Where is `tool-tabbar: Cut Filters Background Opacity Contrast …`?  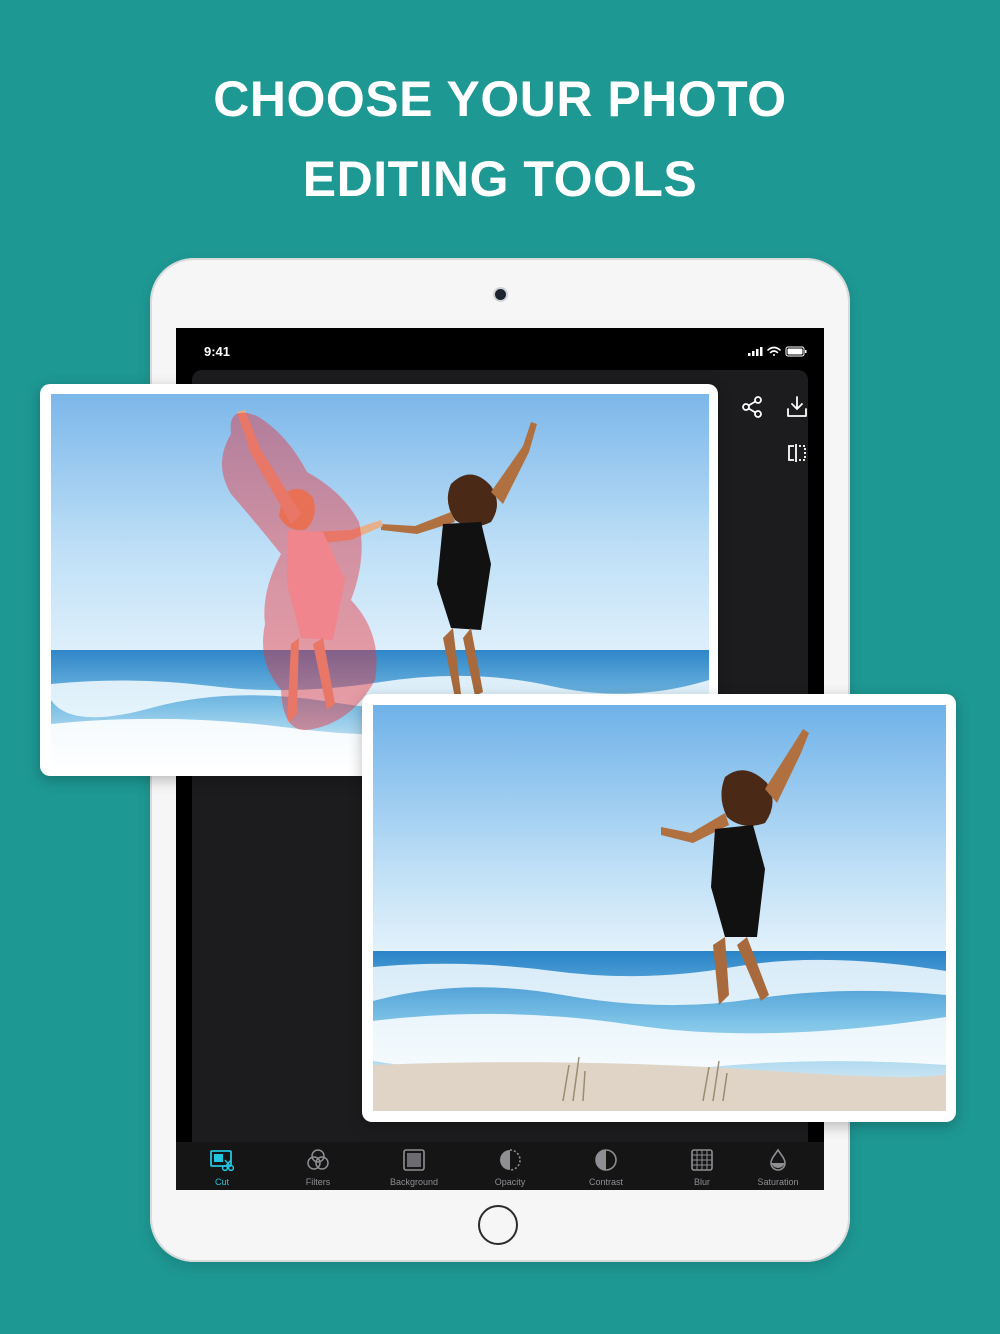 tool-tabbar: Cut Filters Background Opacity Contrast … is located at coordinates (500, 1166).